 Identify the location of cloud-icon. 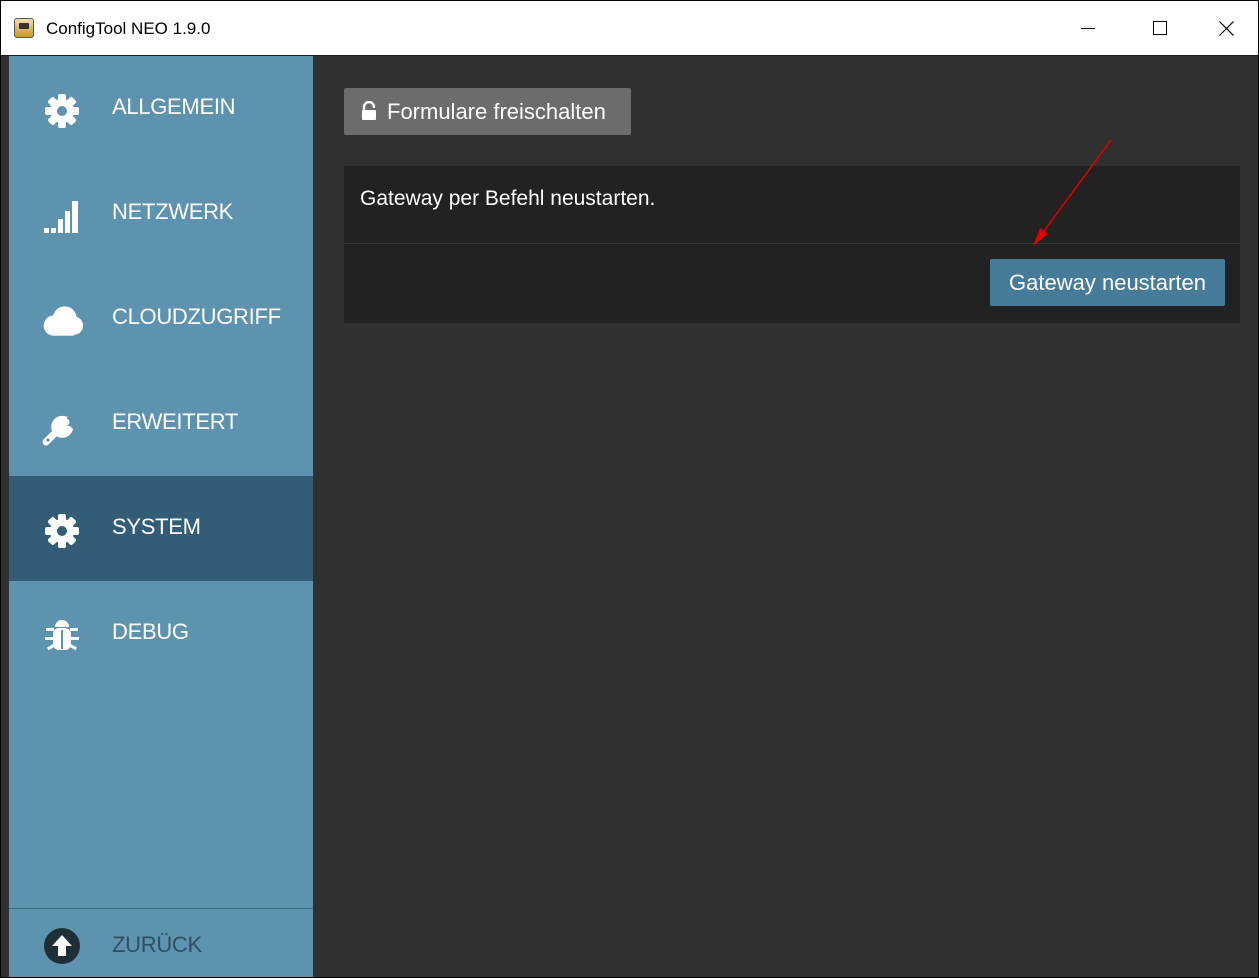
(62, 321).